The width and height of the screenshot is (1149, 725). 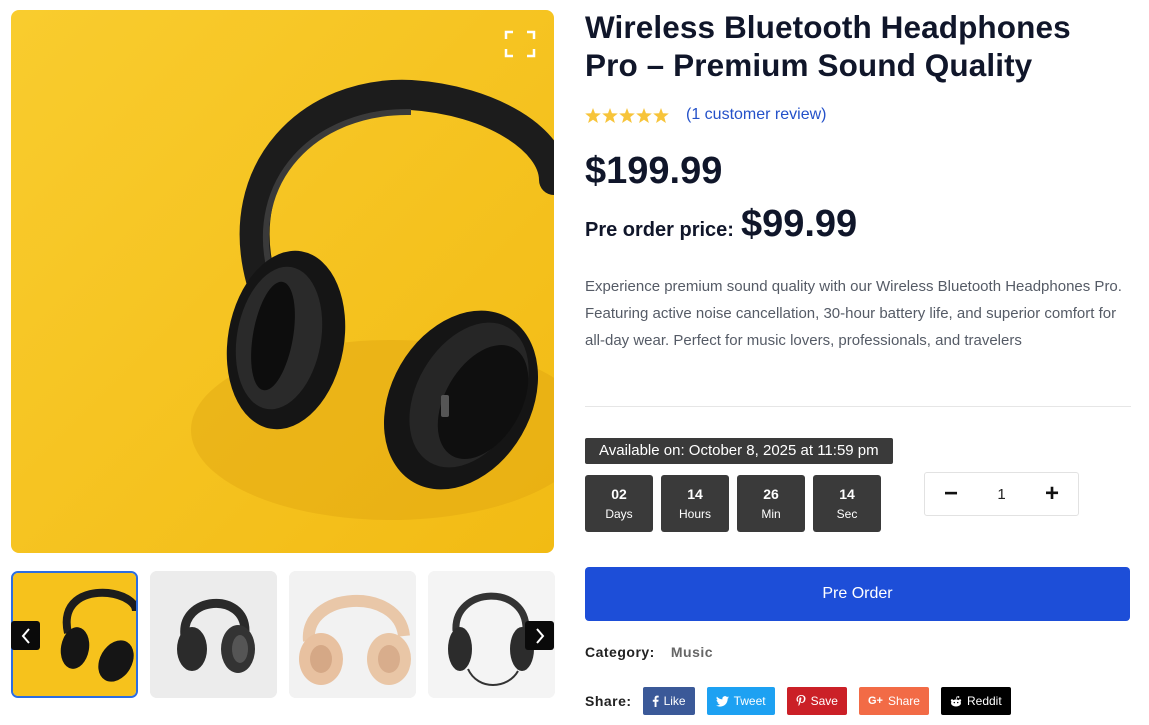 I want to click on category-label: Category:, so click(x=620, y=652).